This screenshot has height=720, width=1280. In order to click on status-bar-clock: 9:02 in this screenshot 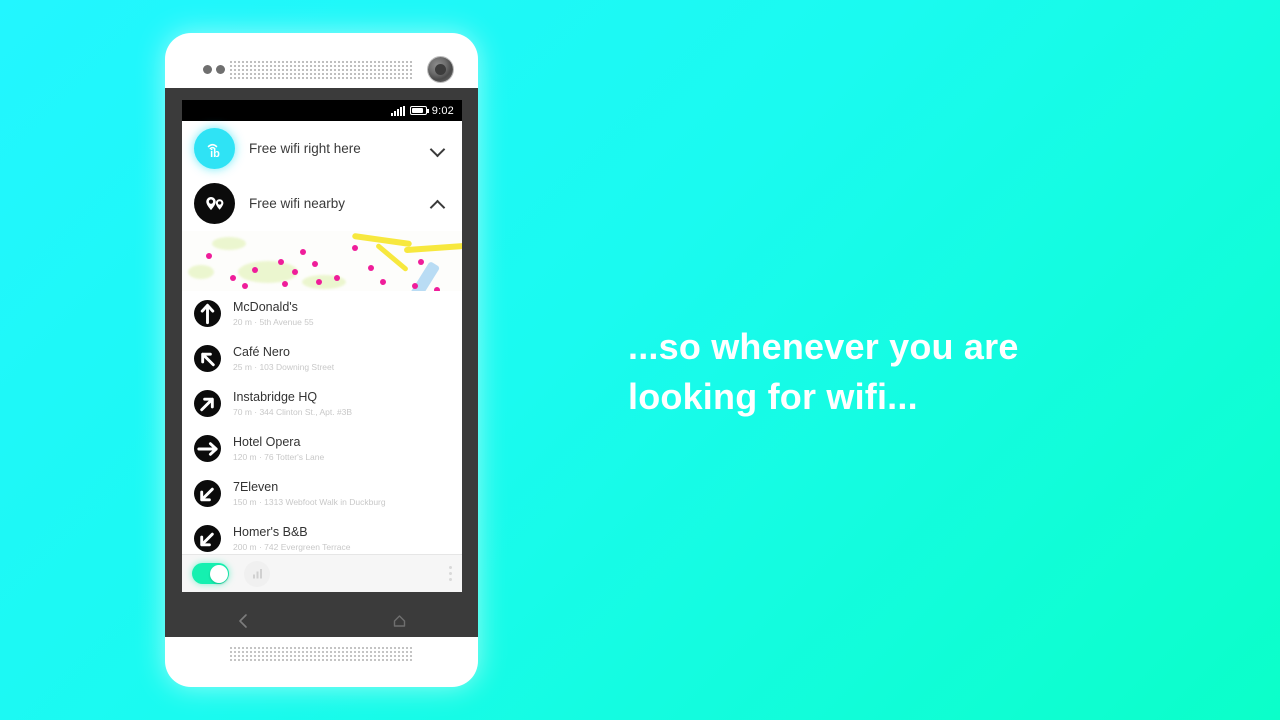, I will do `click(442, 110)`.